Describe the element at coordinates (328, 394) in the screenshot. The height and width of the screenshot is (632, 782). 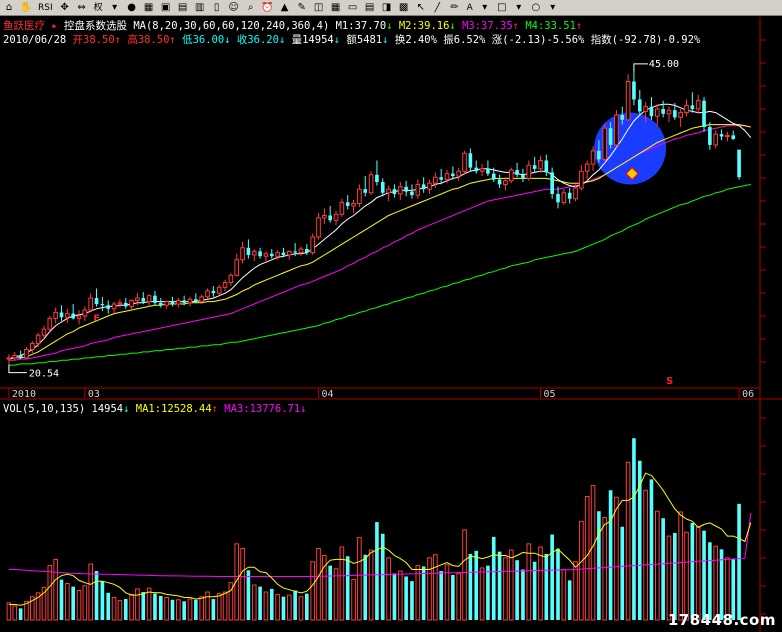
I see `x-axis-label: 04` at that location.